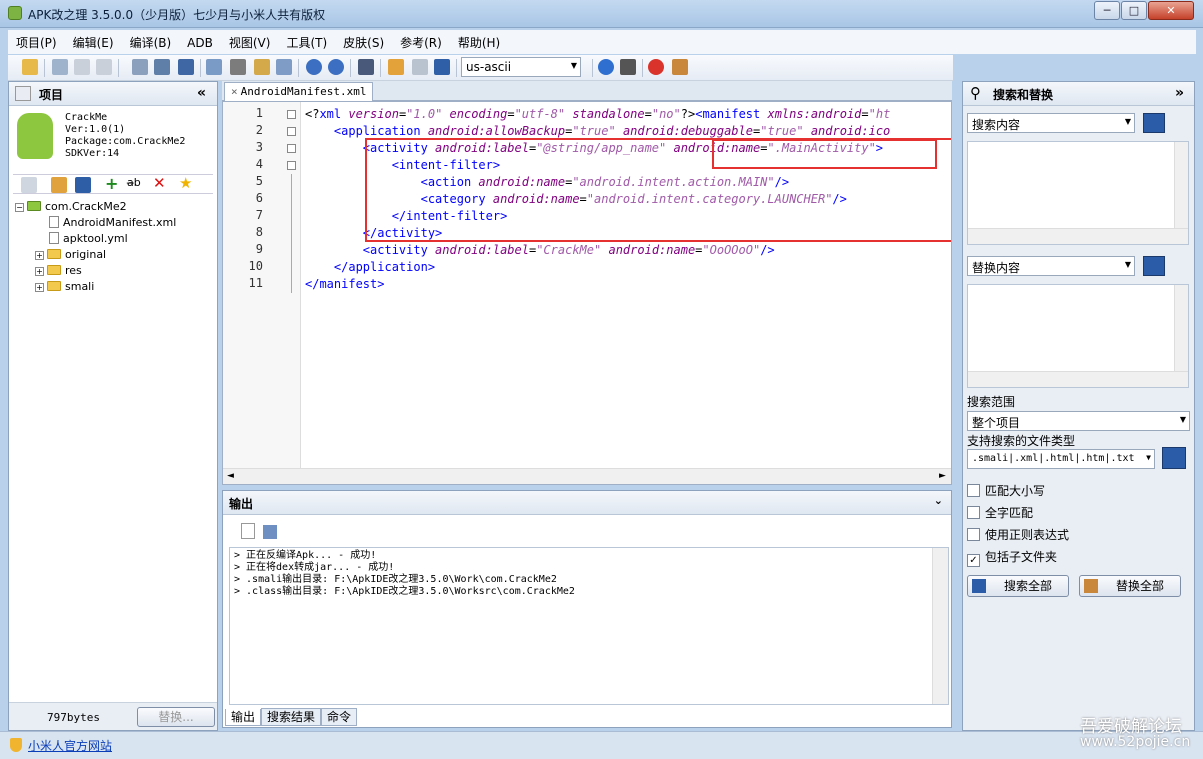 This screenshot has width=1203, height=759. I want to click on refresh-icon, so click(104, 67).